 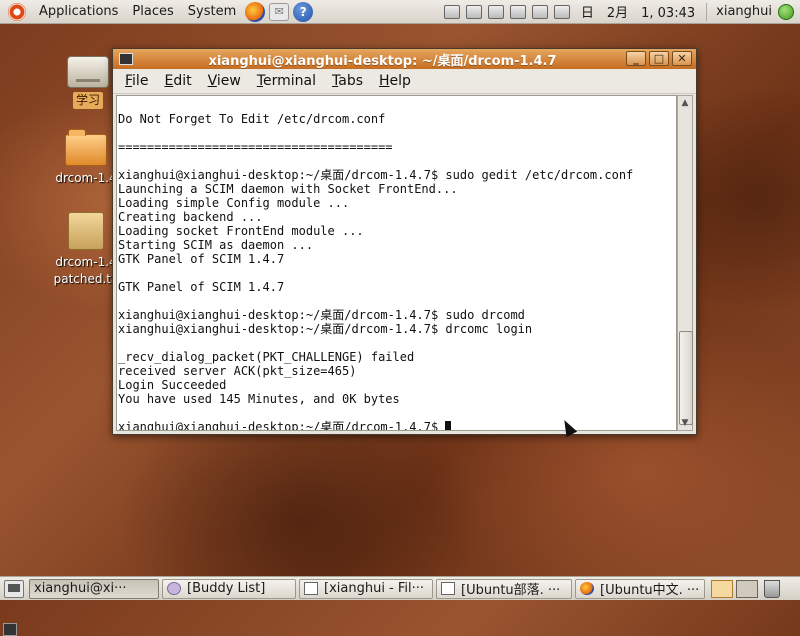 I want to click on menu-edit: Edit, so click(x=177, y=81).